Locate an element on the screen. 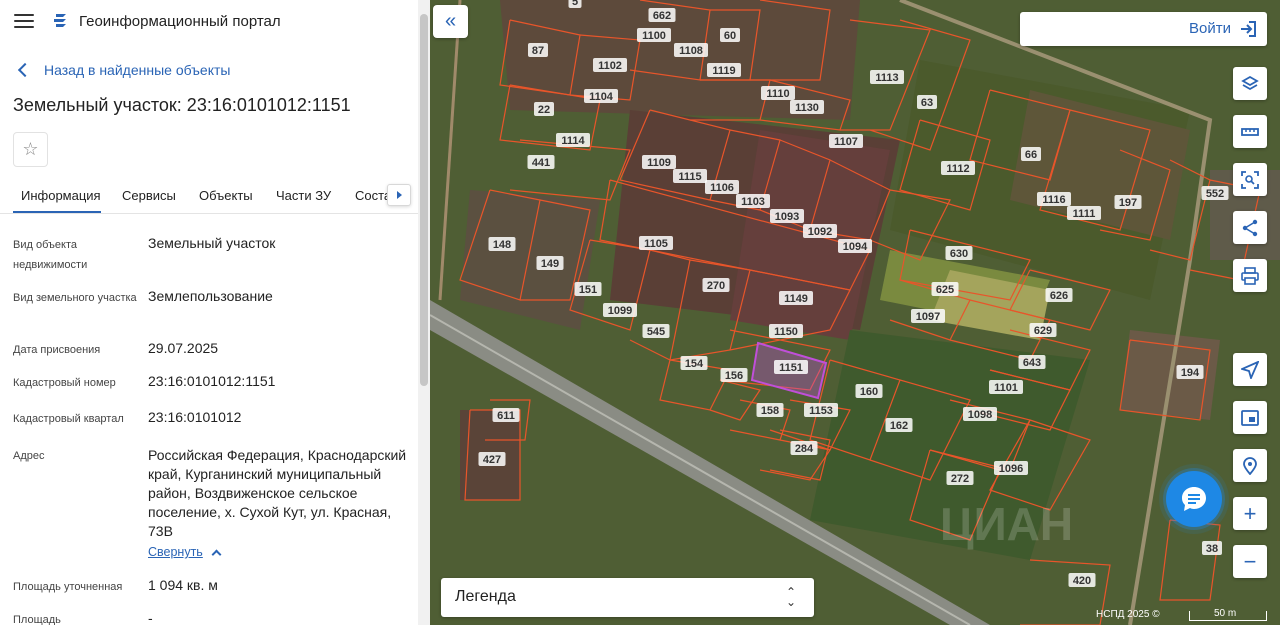  login-label: Войти is located at coordinates (1210, 28).